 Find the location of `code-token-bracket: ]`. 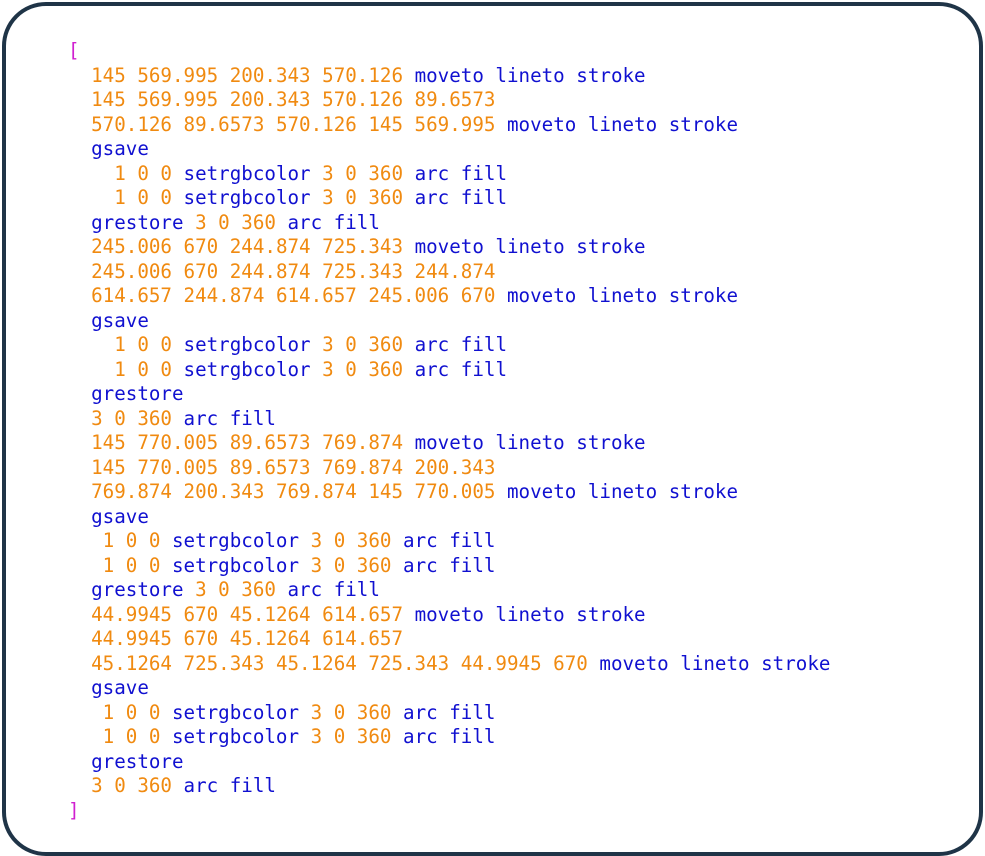

code-token-bracket: ] is located at coordinates (74, 810).